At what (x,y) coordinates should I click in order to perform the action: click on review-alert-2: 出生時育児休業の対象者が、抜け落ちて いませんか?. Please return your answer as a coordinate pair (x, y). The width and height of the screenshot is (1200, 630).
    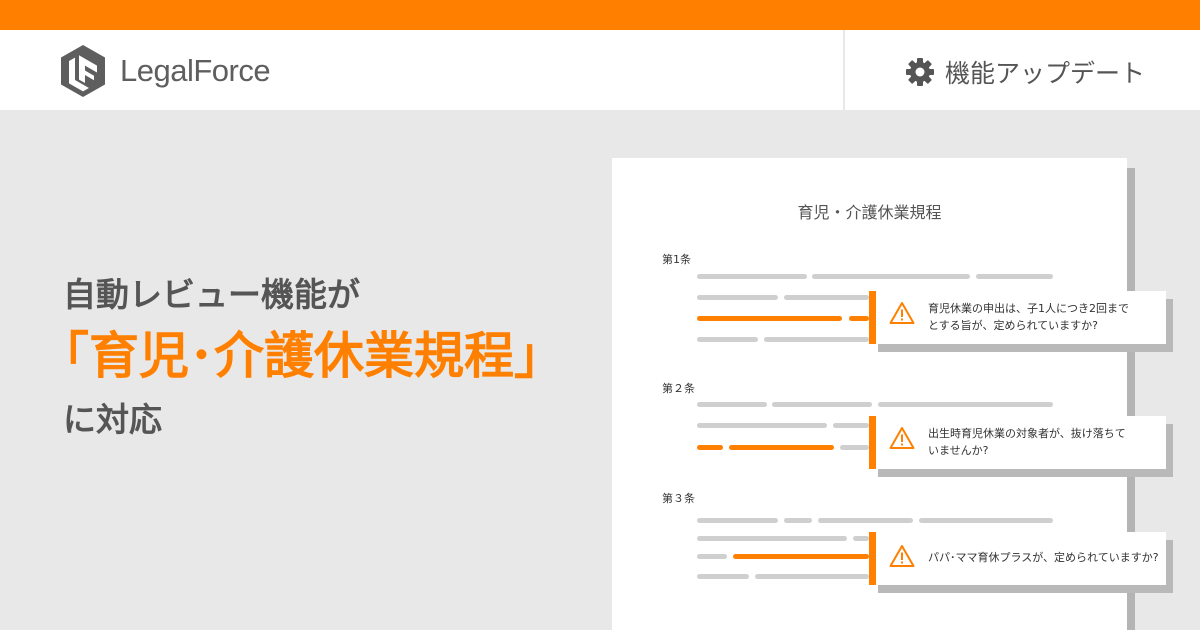
    Looking at the image, I should click on (1017, 442).